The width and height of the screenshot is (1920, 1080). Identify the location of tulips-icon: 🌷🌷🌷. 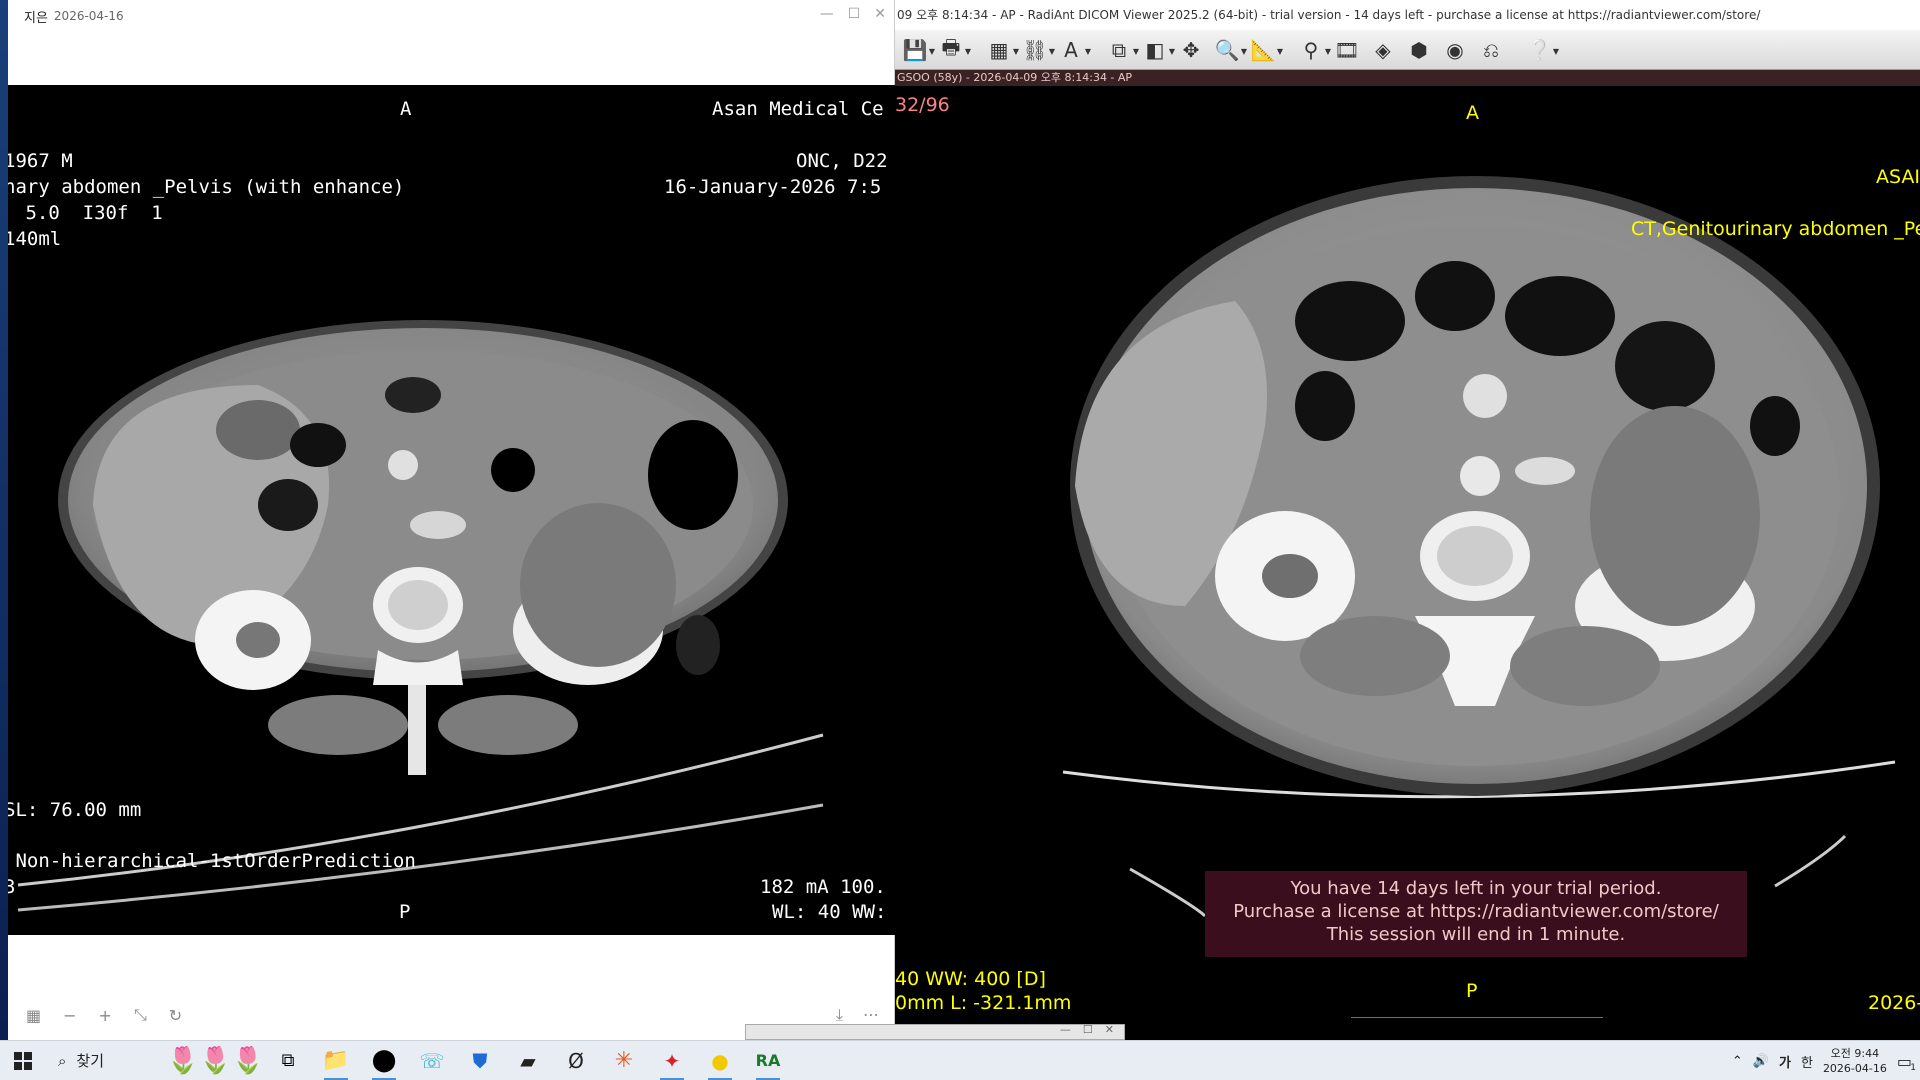
(215, 1060).